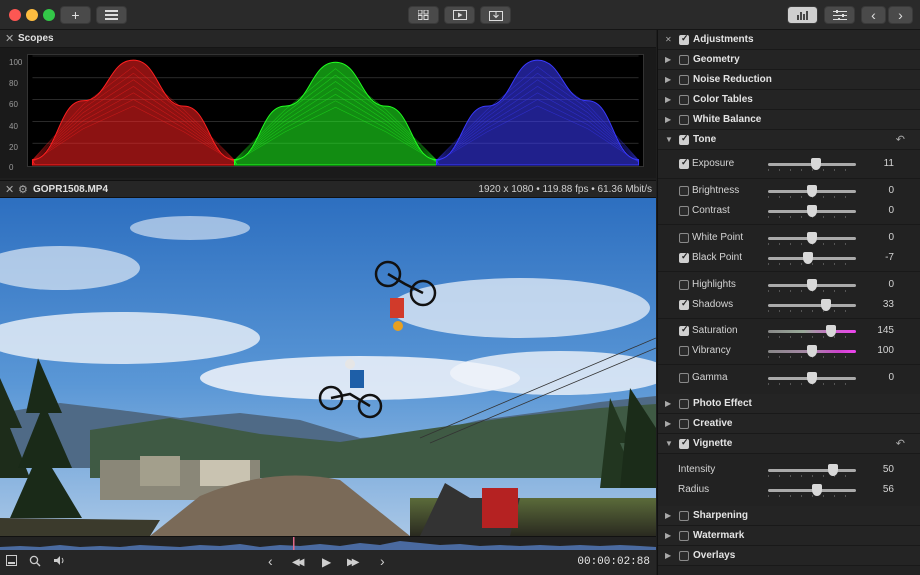 The image size is (920, 575). What do you see at coordinates (716, 59) in the screenshot?
I see `section-label: Geometry` at bounding box center [716, 59].